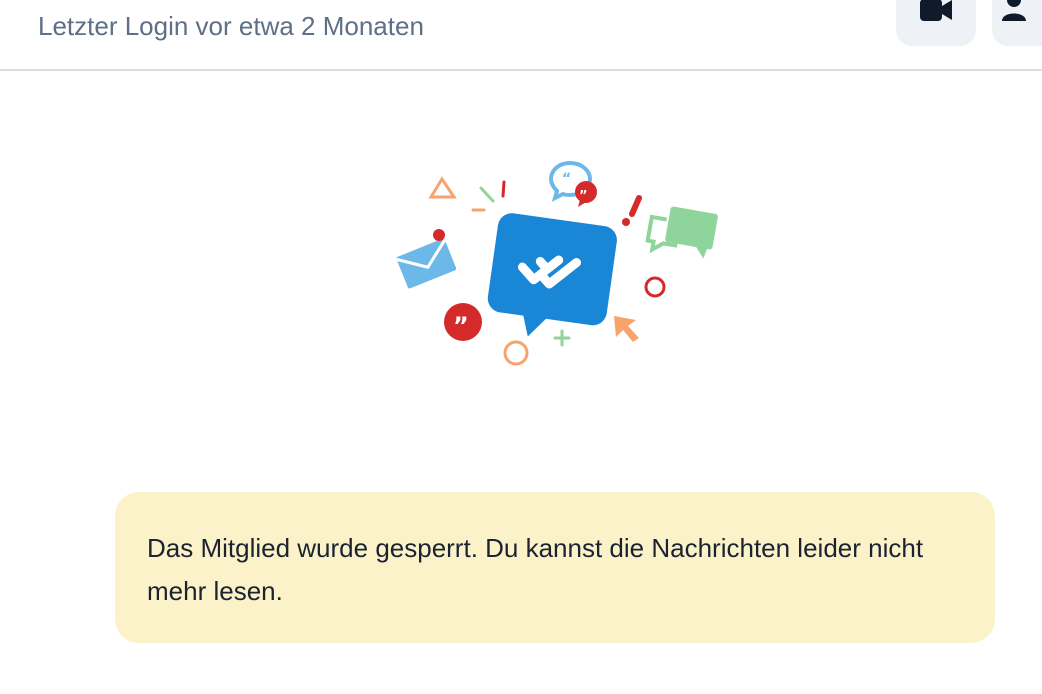 Image resolution: width=1042 pixels, height=694 pixels. I want to click on quote-bubble-icon: “ ”, so click(572, 183).